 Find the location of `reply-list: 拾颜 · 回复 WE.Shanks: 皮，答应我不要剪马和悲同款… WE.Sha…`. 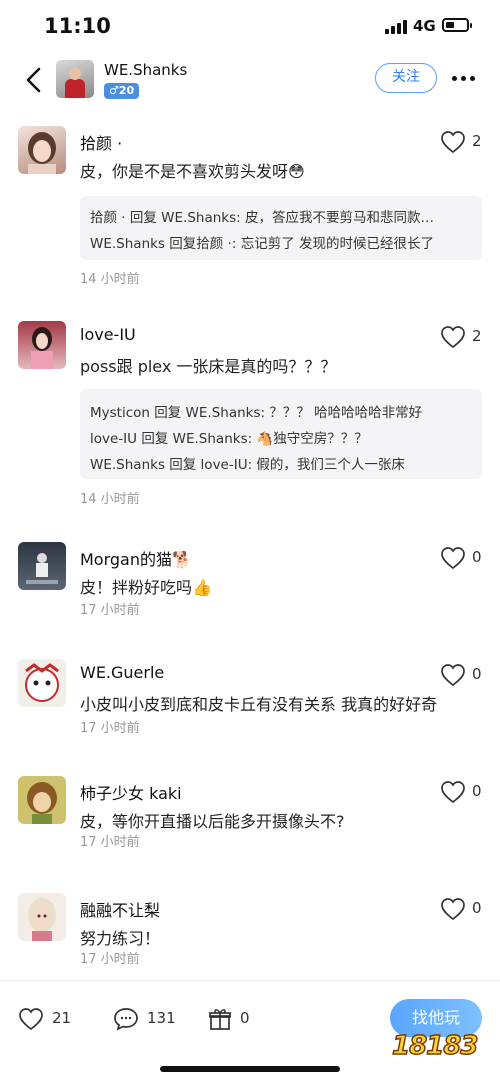

reply-list: 拾颜 · 回复 WE.Shanks: 皮，答应我不要剪马和悲同款… WE.Sha… is located at coordinates (281, 228).